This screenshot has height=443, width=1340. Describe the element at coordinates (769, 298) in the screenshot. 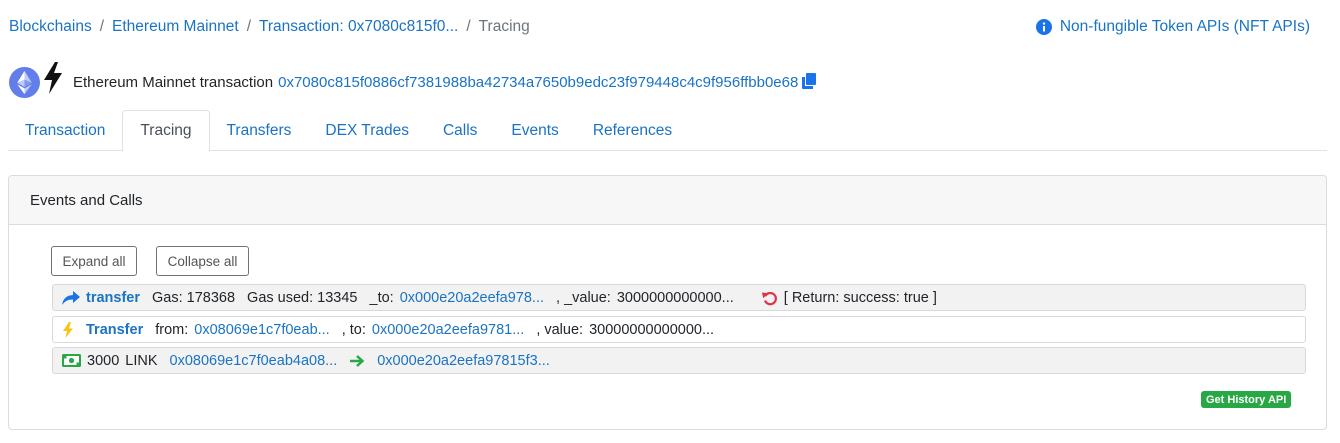

I see `undo-icon` at that location.